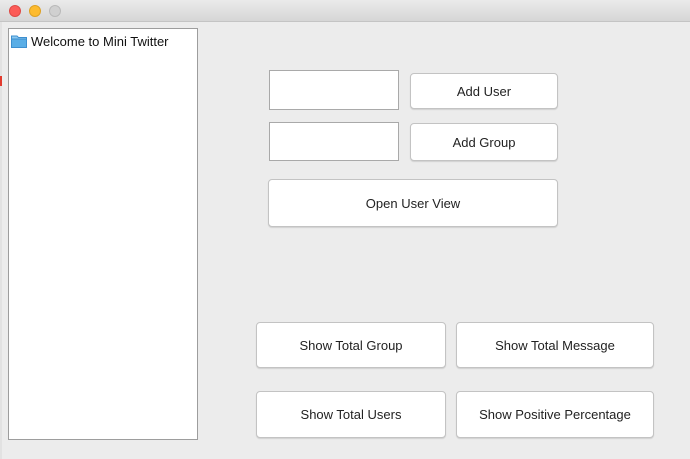 The height and width of the screenshot is (459, 690). What do you see at coordinates (351, 345) in the screenshot?
I see `show-total-group-button: Show Total Group` at bounding box center [351, 345].